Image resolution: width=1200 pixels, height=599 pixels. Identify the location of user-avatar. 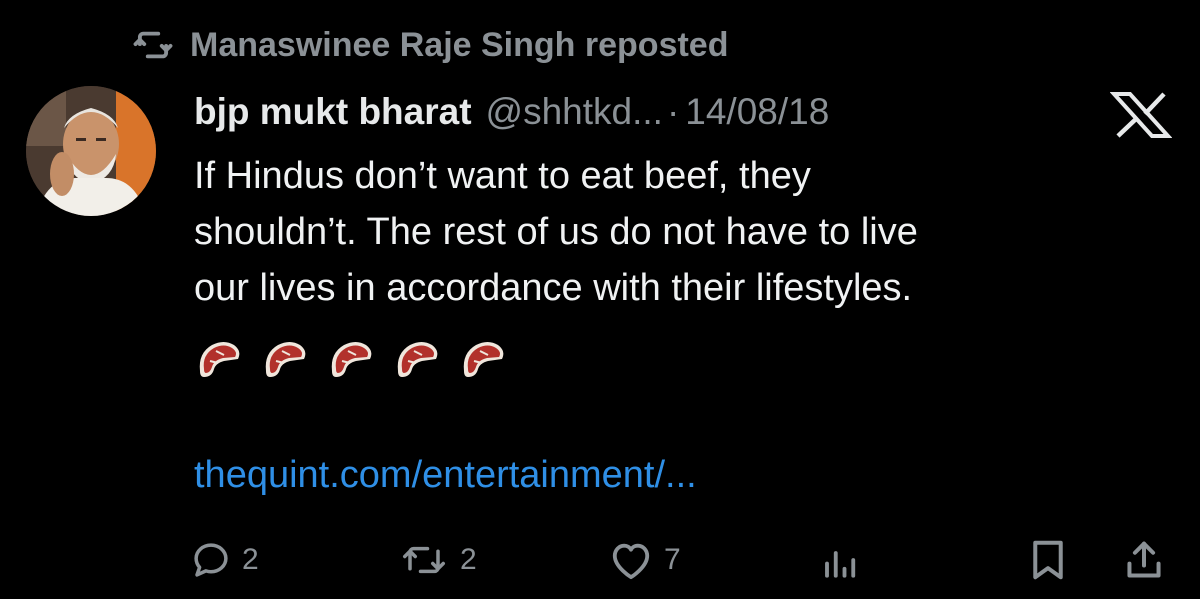
(91, 151).